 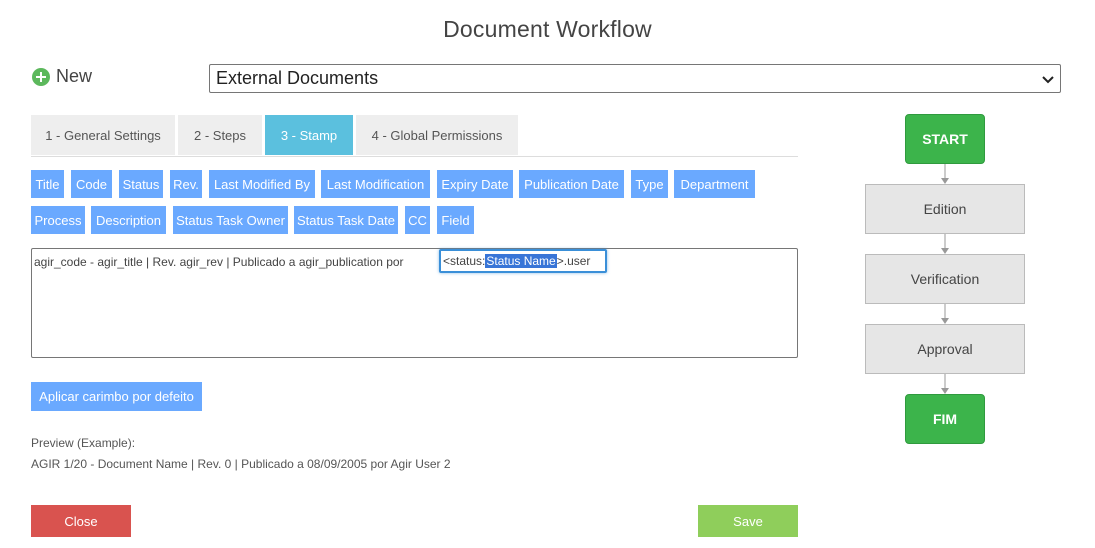 What do you see at coordinates (945, 209) in the screenshot?
I see `workflow-step-edition: Edition` at bounding box center [945, 209].